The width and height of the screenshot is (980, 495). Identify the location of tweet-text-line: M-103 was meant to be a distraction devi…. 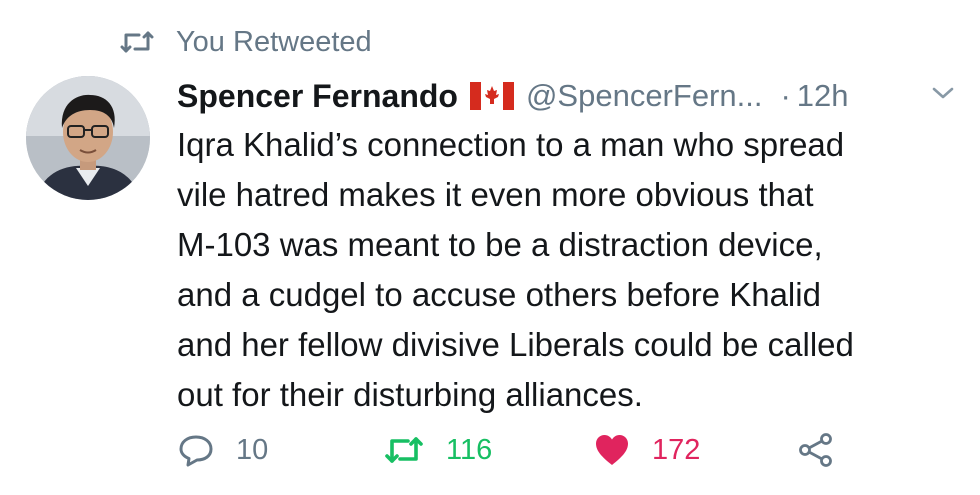
(500, 244).